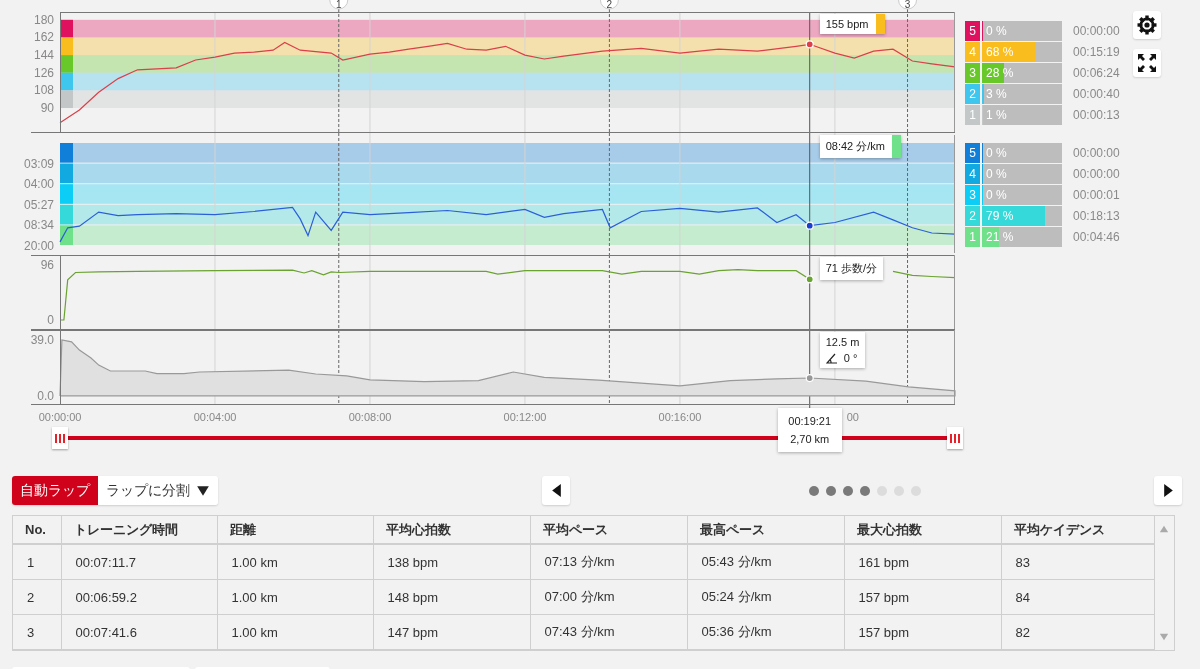  What do you see at coordinates (765, 562) in the screenshot?
I see `table-cell: 05:43 分/km` at bounding box center [765, 562].